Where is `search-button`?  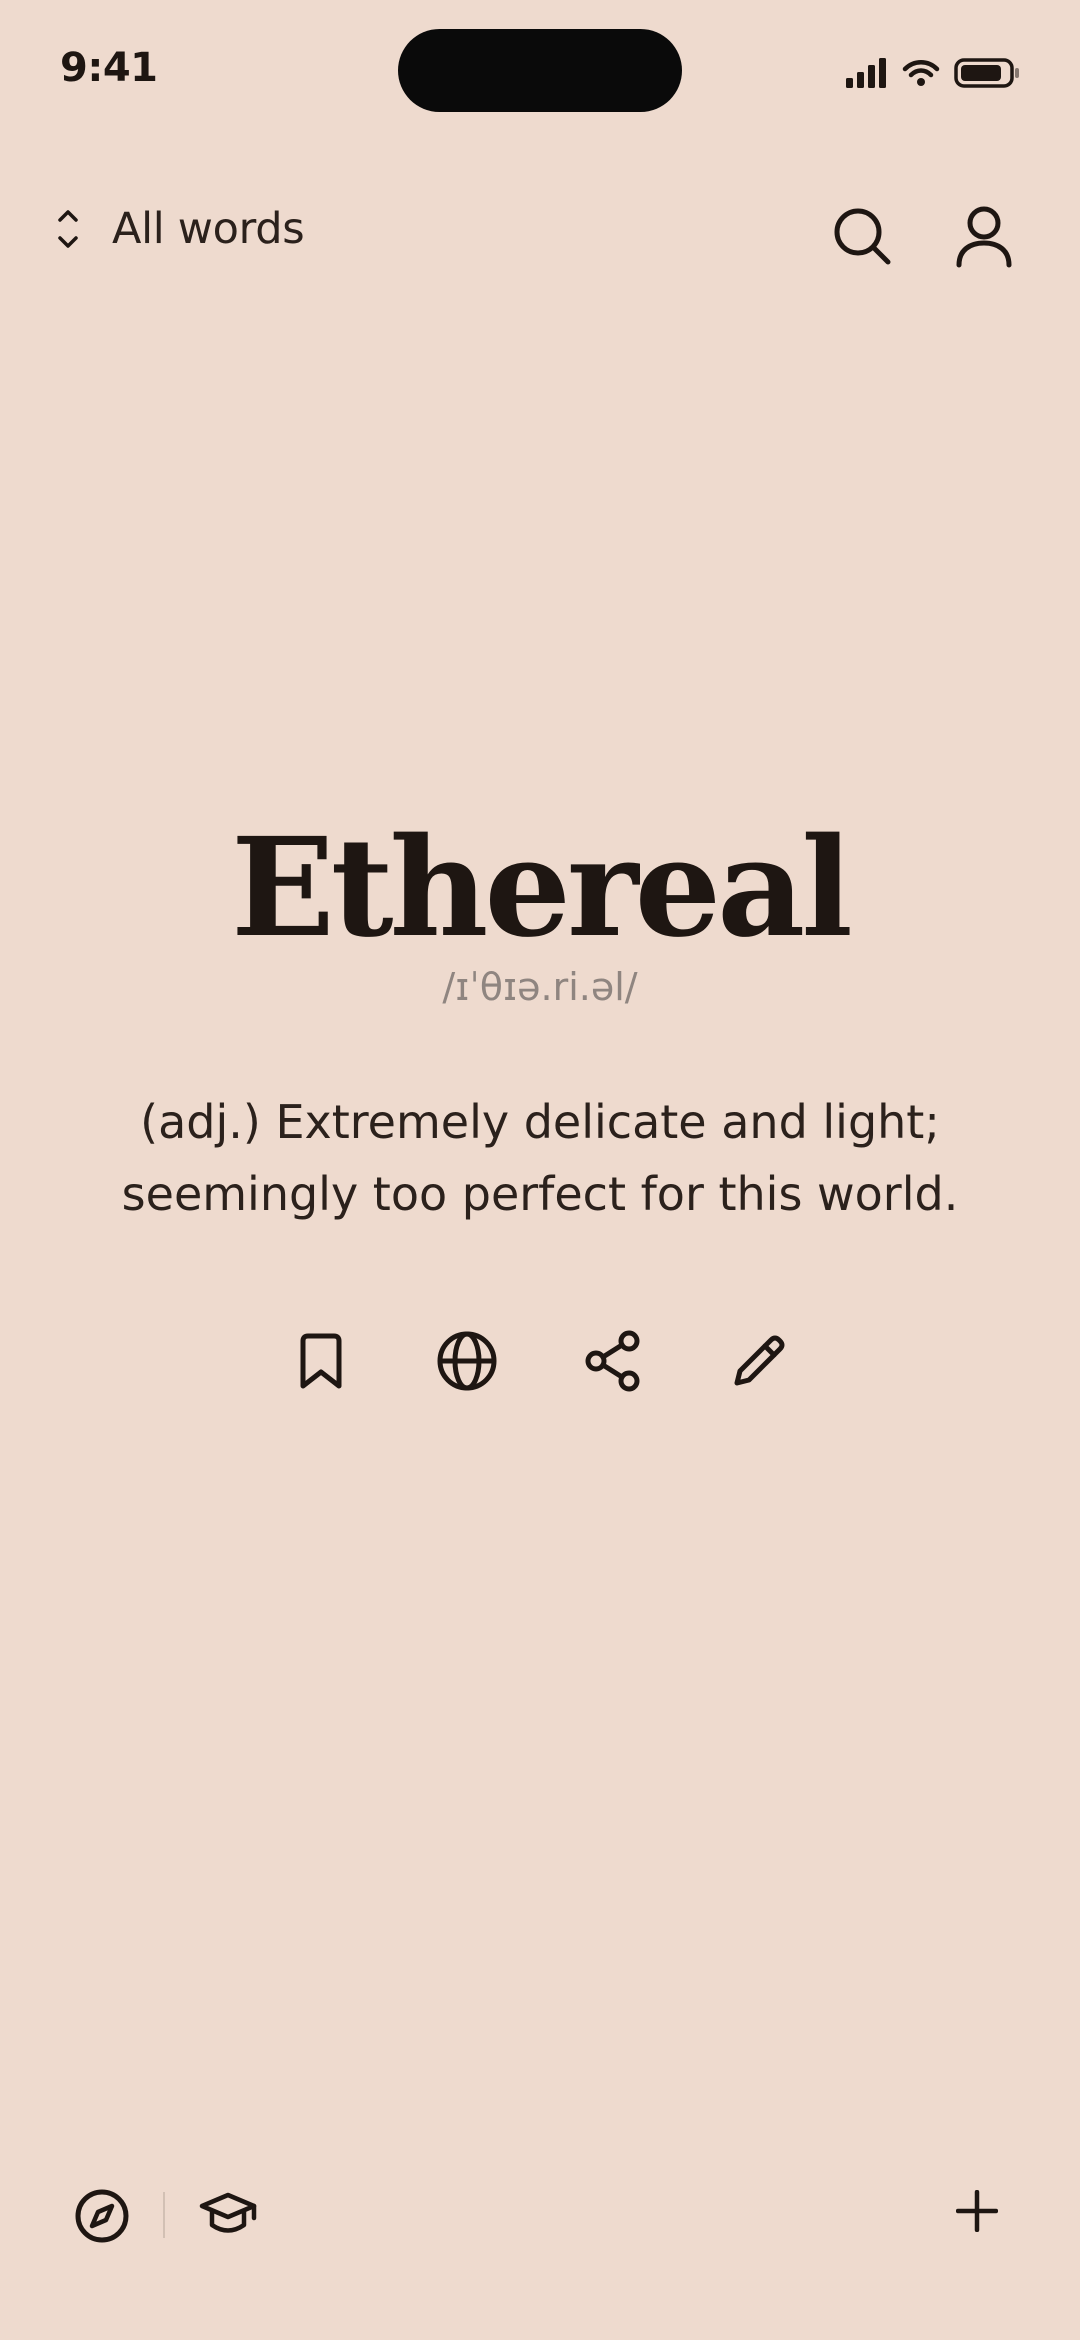 search-button is located at coordinates (863, 237).